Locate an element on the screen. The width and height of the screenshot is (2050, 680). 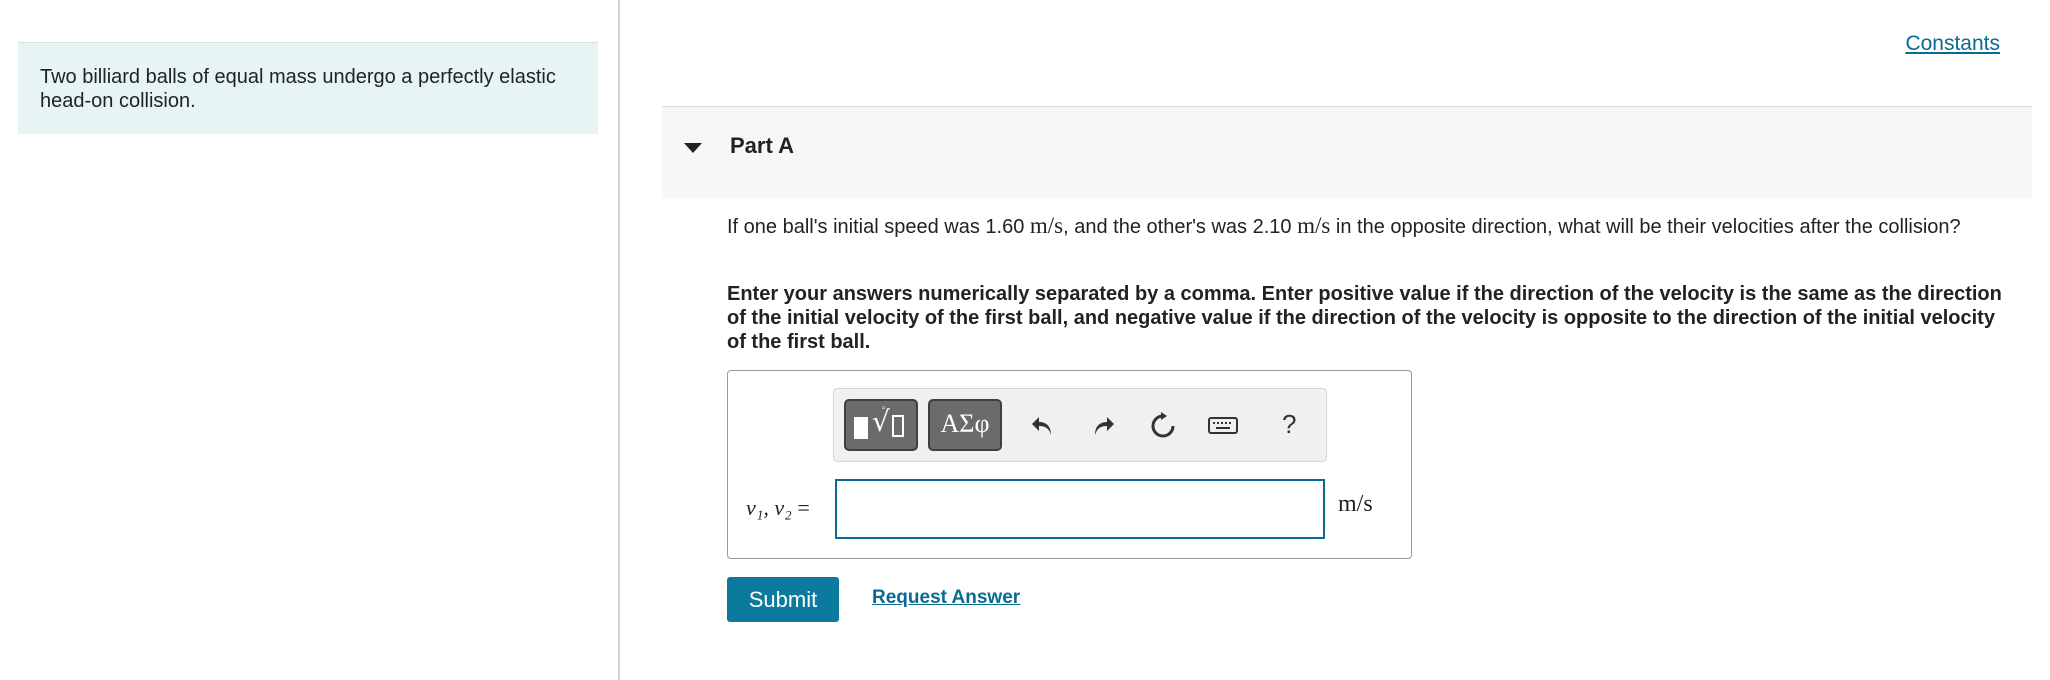
collapse-triangle-icon is located at coordinates (693, 148).